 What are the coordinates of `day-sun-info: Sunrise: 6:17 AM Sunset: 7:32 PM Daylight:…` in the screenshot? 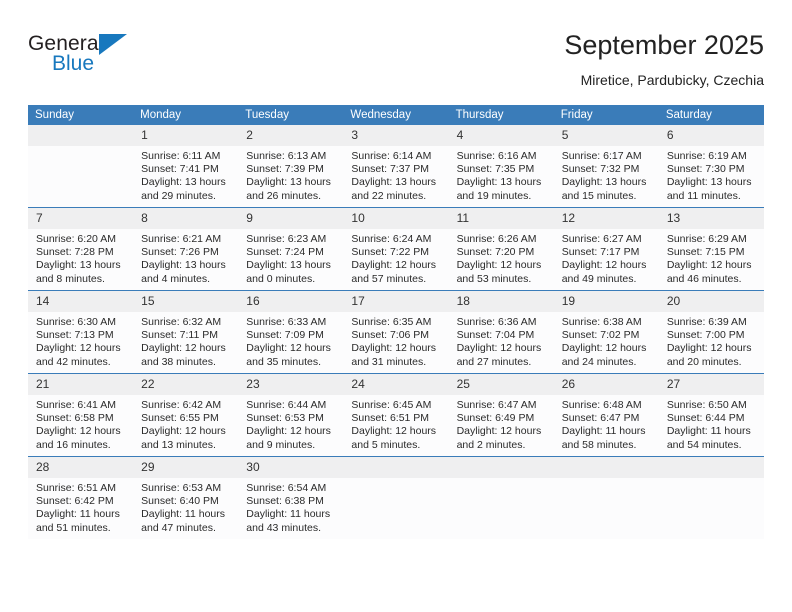 It's located at (606, 174).